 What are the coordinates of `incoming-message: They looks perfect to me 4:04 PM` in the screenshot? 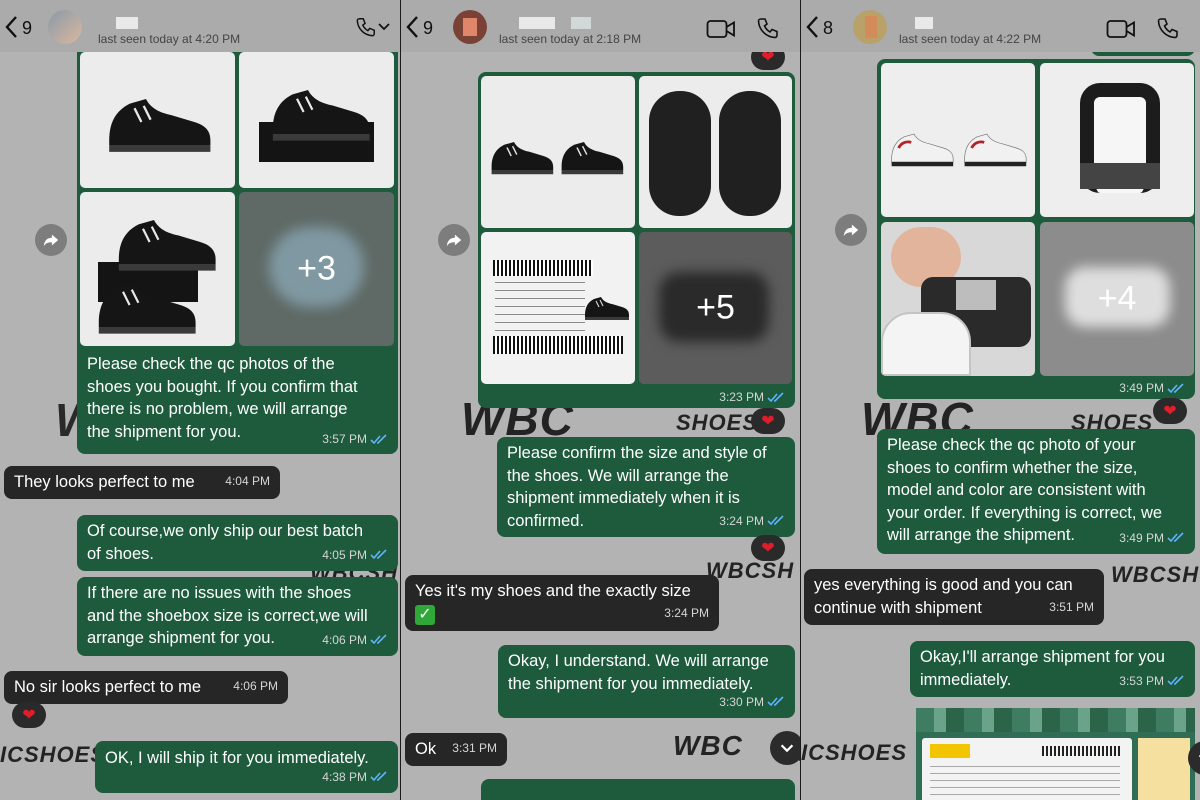 It's located at (142, 482).